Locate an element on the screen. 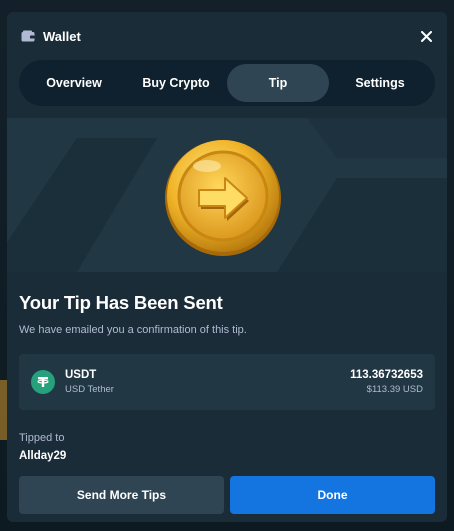  wallet-tabs: Overview Buy Crypto Tip Settings is located at coordinates (227, 83).